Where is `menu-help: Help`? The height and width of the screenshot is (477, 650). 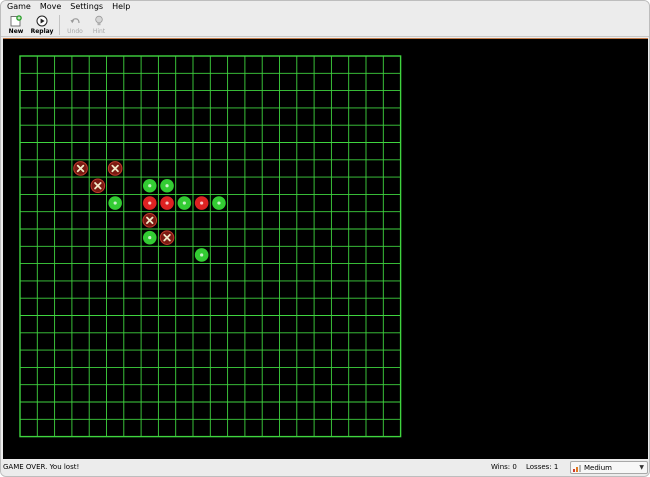
menu-help: Help is located at coordinates (121, 7).